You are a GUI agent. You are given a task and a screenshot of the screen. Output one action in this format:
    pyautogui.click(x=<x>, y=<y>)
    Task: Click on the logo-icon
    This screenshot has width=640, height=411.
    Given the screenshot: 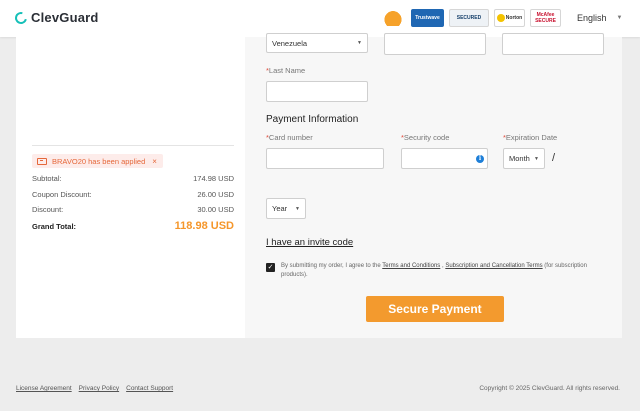 What is the action you would take?
    pyautogui.click(x=21, y=17)
    